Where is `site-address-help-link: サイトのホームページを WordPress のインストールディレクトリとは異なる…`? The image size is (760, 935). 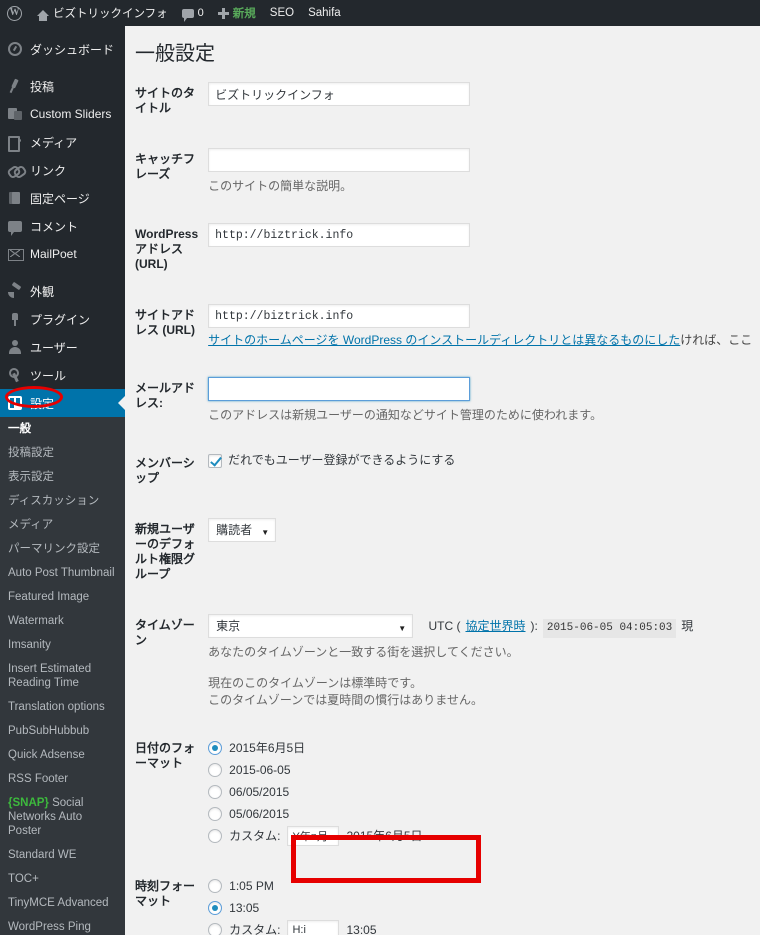 site-address-help-link: サイトのホームページを WordPress のインストールディレクトリとは異なる… is located at coordinates (444, 340).